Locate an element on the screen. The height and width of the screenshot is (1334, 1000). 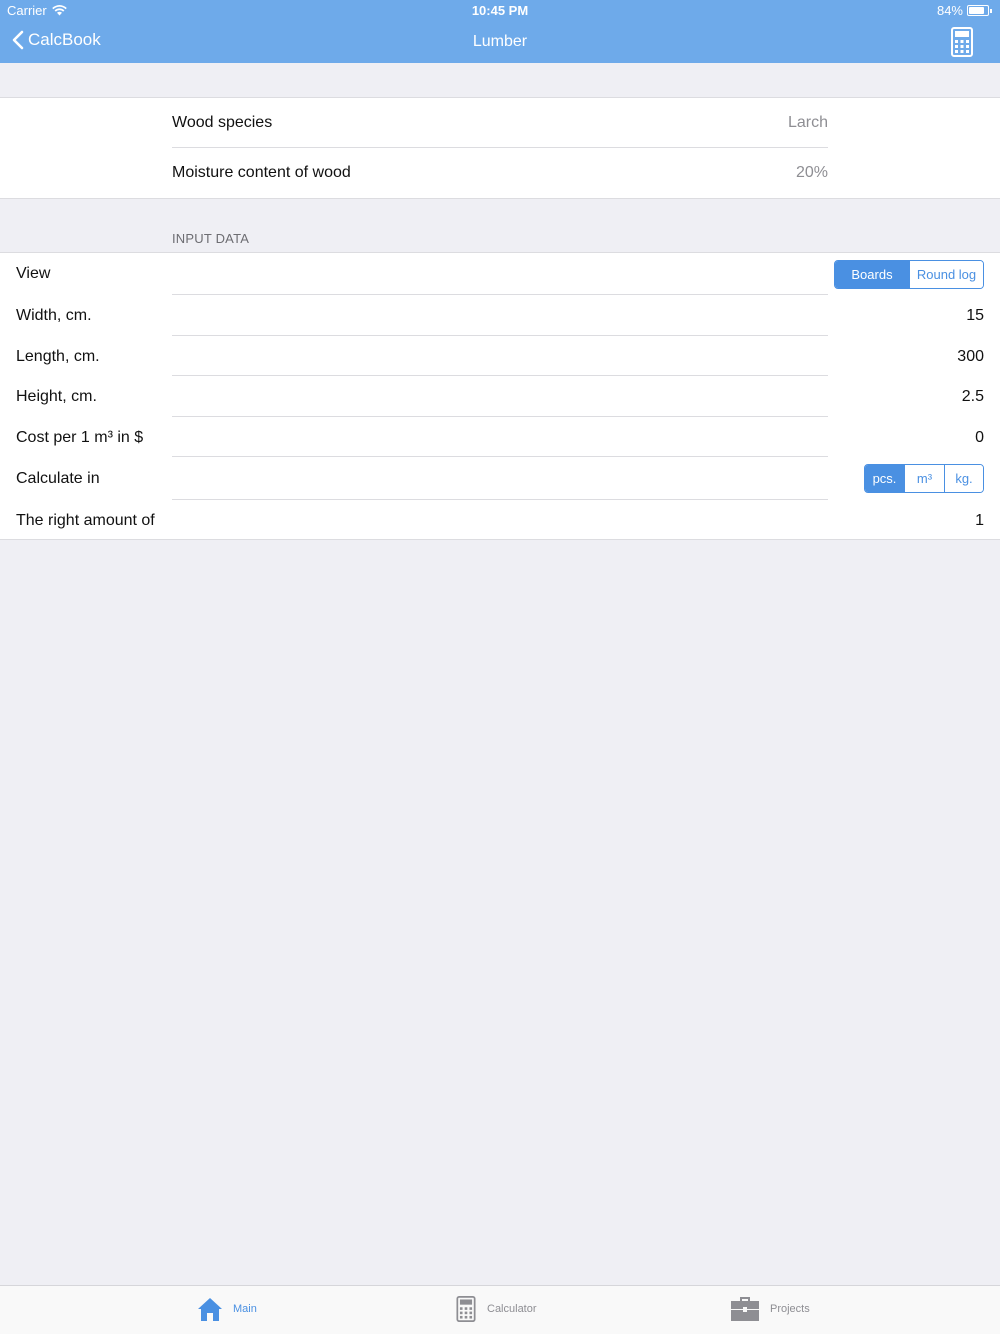
width-value: 15 is located at coordinates (975, 316).